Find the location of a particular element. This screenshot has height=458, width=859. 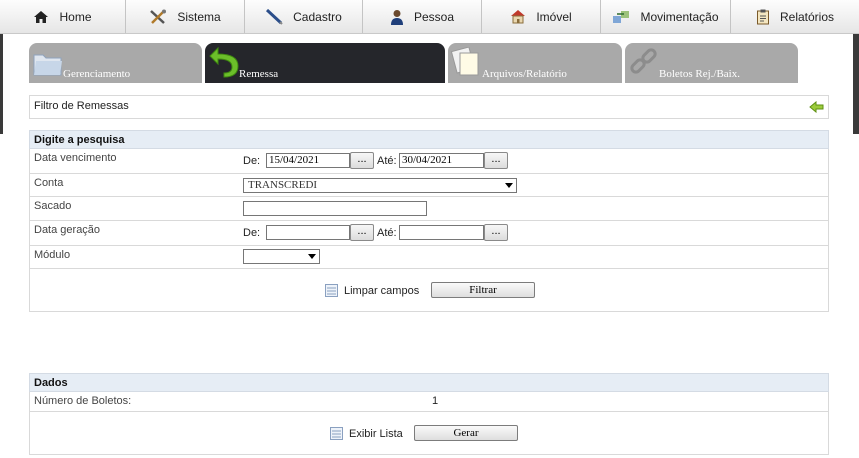

menu-item-cadastro: Cadastro is located at coordinates (304, 16).